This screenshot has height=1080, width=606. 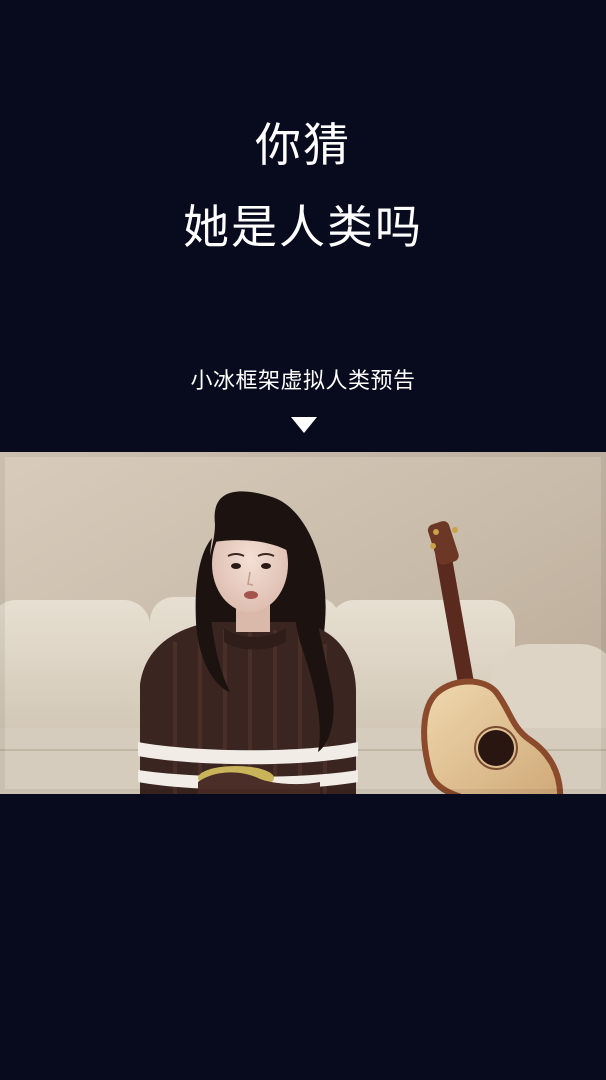 What do you see at coordinates (303, 227) in the screenshot?
I see `title-line-2: 她是人类吗` at bounding box center [303, 227].